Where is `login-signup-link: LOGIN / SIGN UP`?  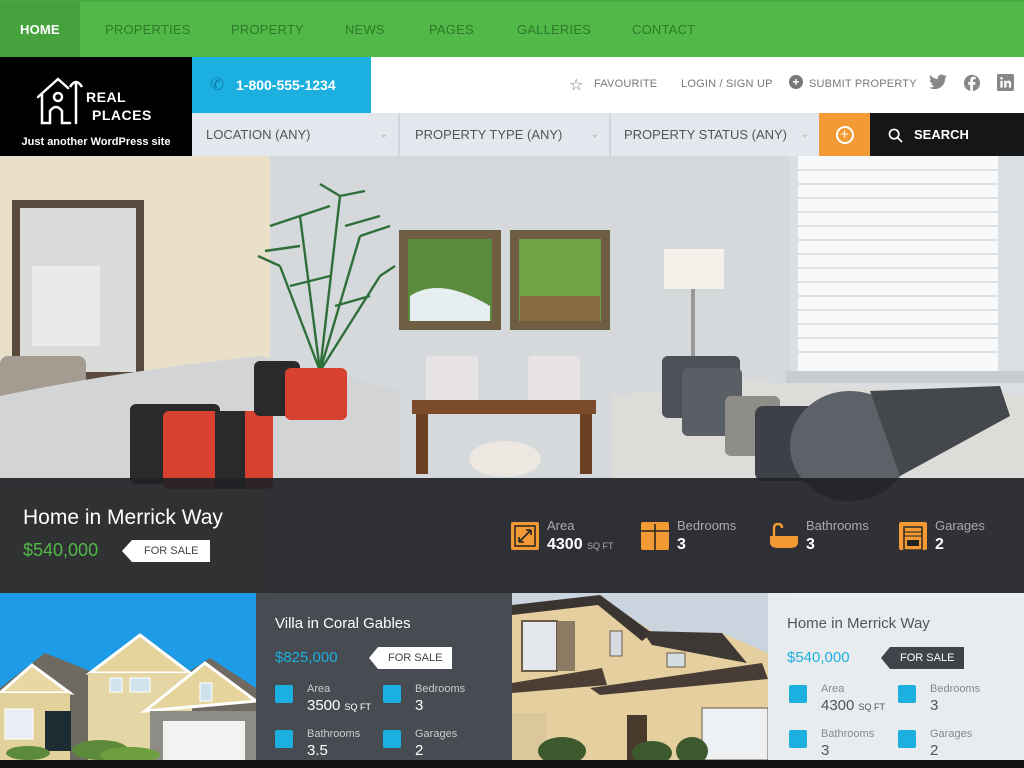 login-signup-link: LOGIN / SIGN UP is located at coordinates (727, 84).